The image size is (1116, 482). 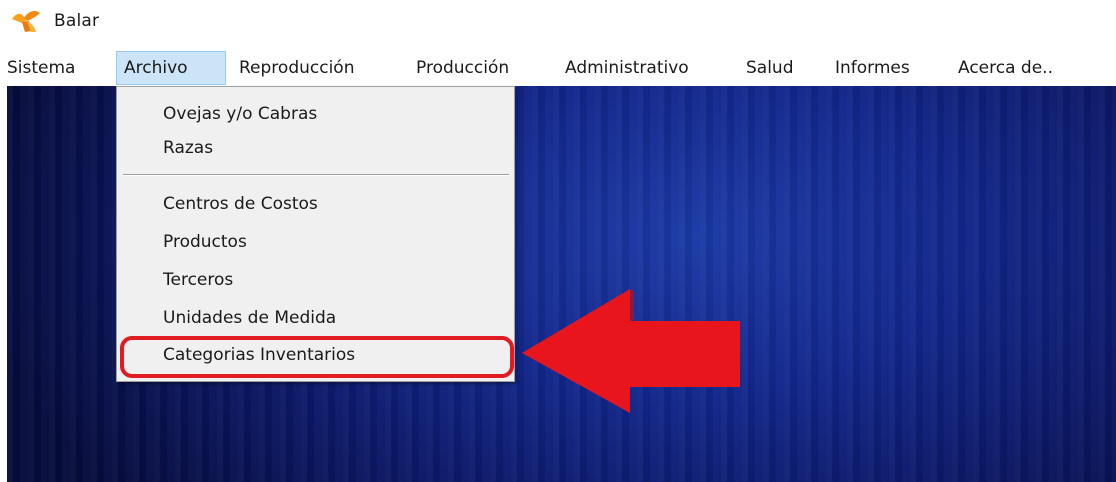 I want to click on menu-sistema: Sistema, so click(x=41, y=68).